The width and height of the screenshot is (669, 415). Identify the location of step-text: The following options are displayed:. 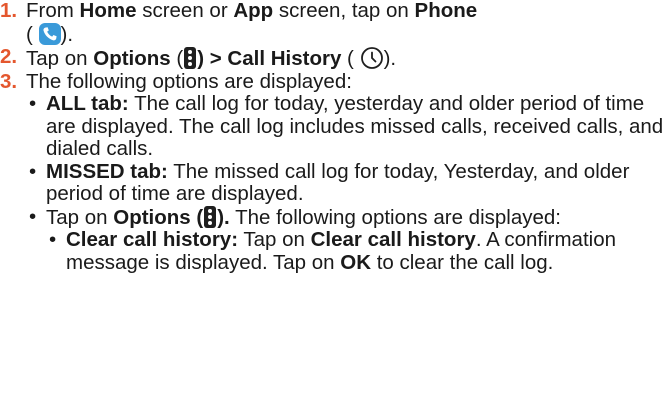
(189, 81).